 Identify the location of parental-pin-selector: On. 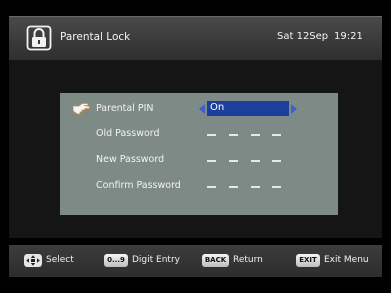
(248, 108).